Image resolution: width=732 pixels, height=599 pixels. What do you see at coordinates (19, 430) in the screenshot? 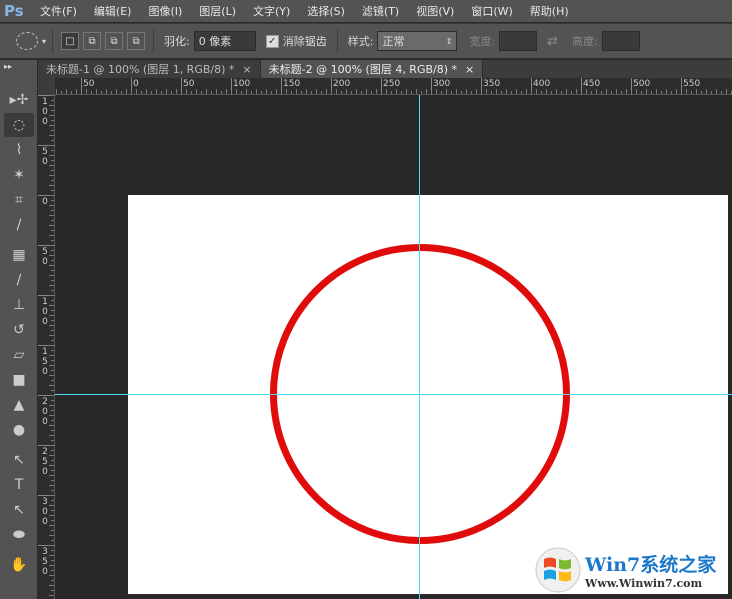
I see `dodge-tool-icon: ●` at bounding box center [19, 430].